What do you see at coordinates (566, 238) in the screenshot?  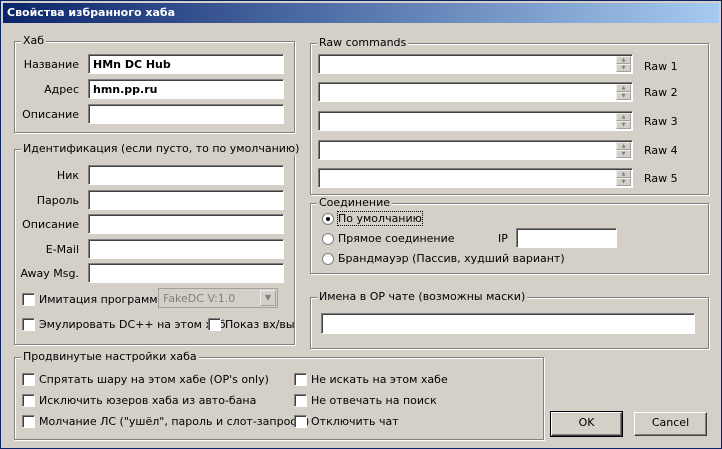 I see `ip-field` at bounding box center [566, 238].